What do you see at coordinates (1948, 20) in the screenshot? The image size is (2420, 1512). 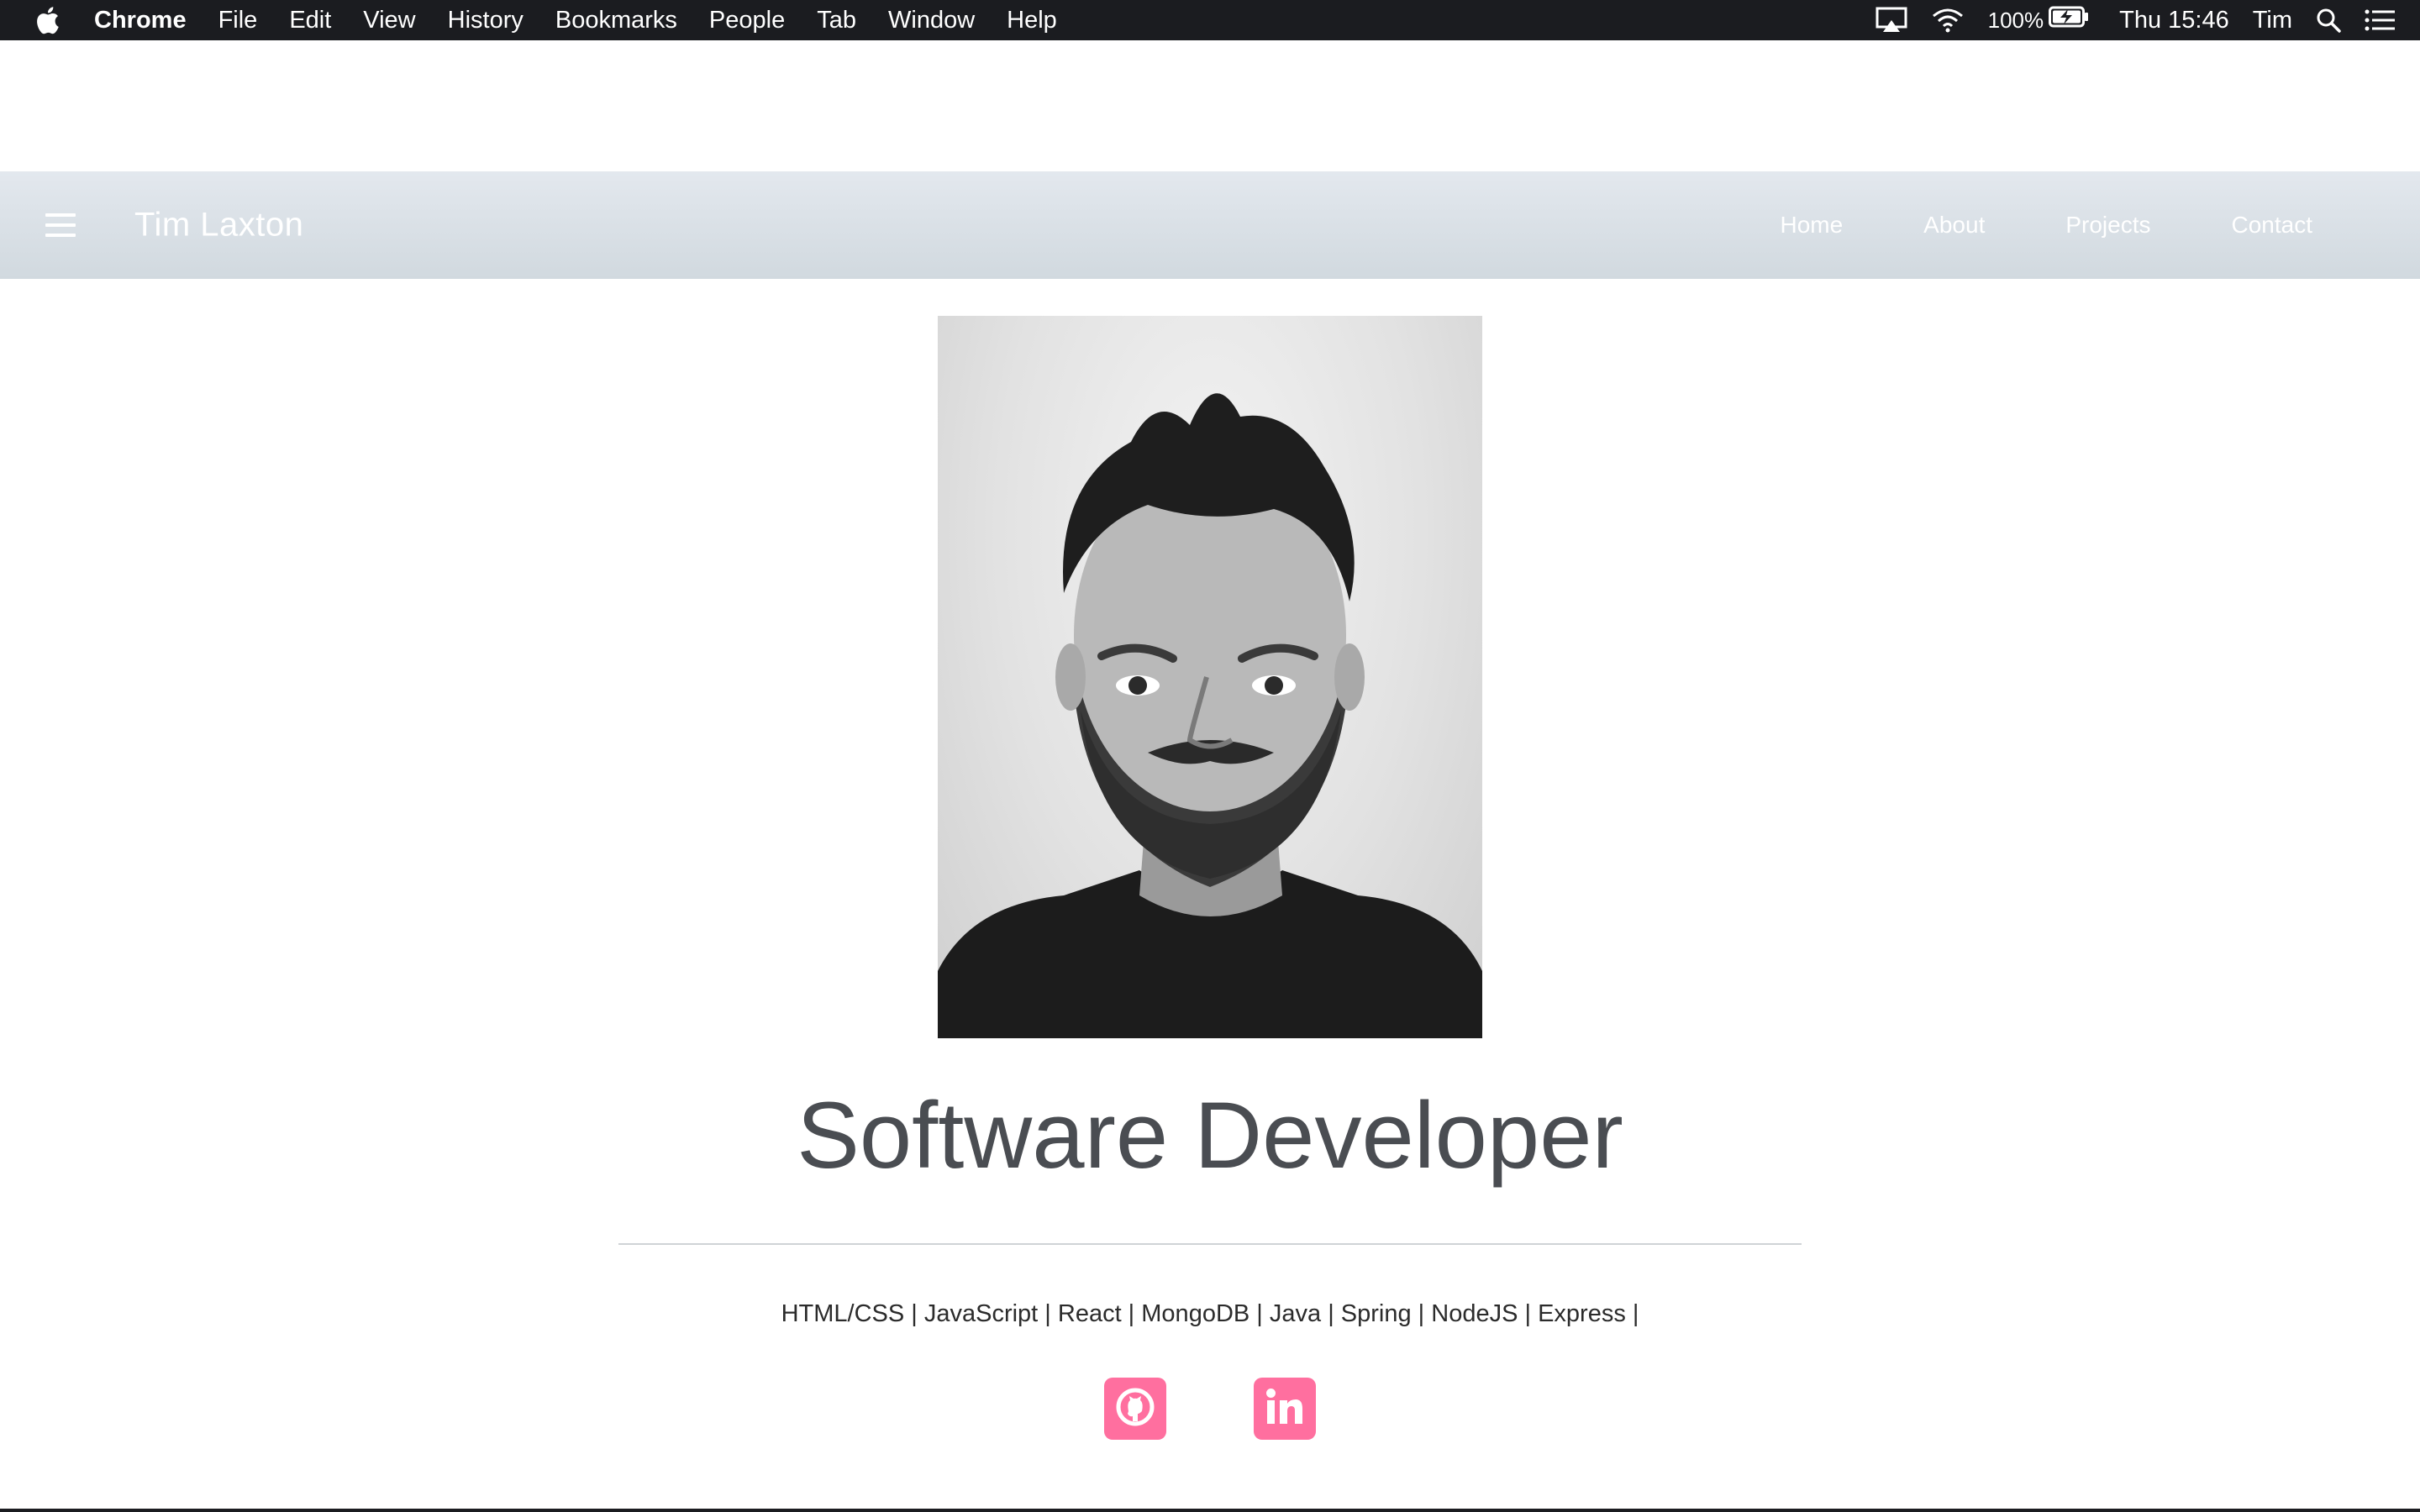 I see `wifi-icon` at bounding box center [1948, 20].